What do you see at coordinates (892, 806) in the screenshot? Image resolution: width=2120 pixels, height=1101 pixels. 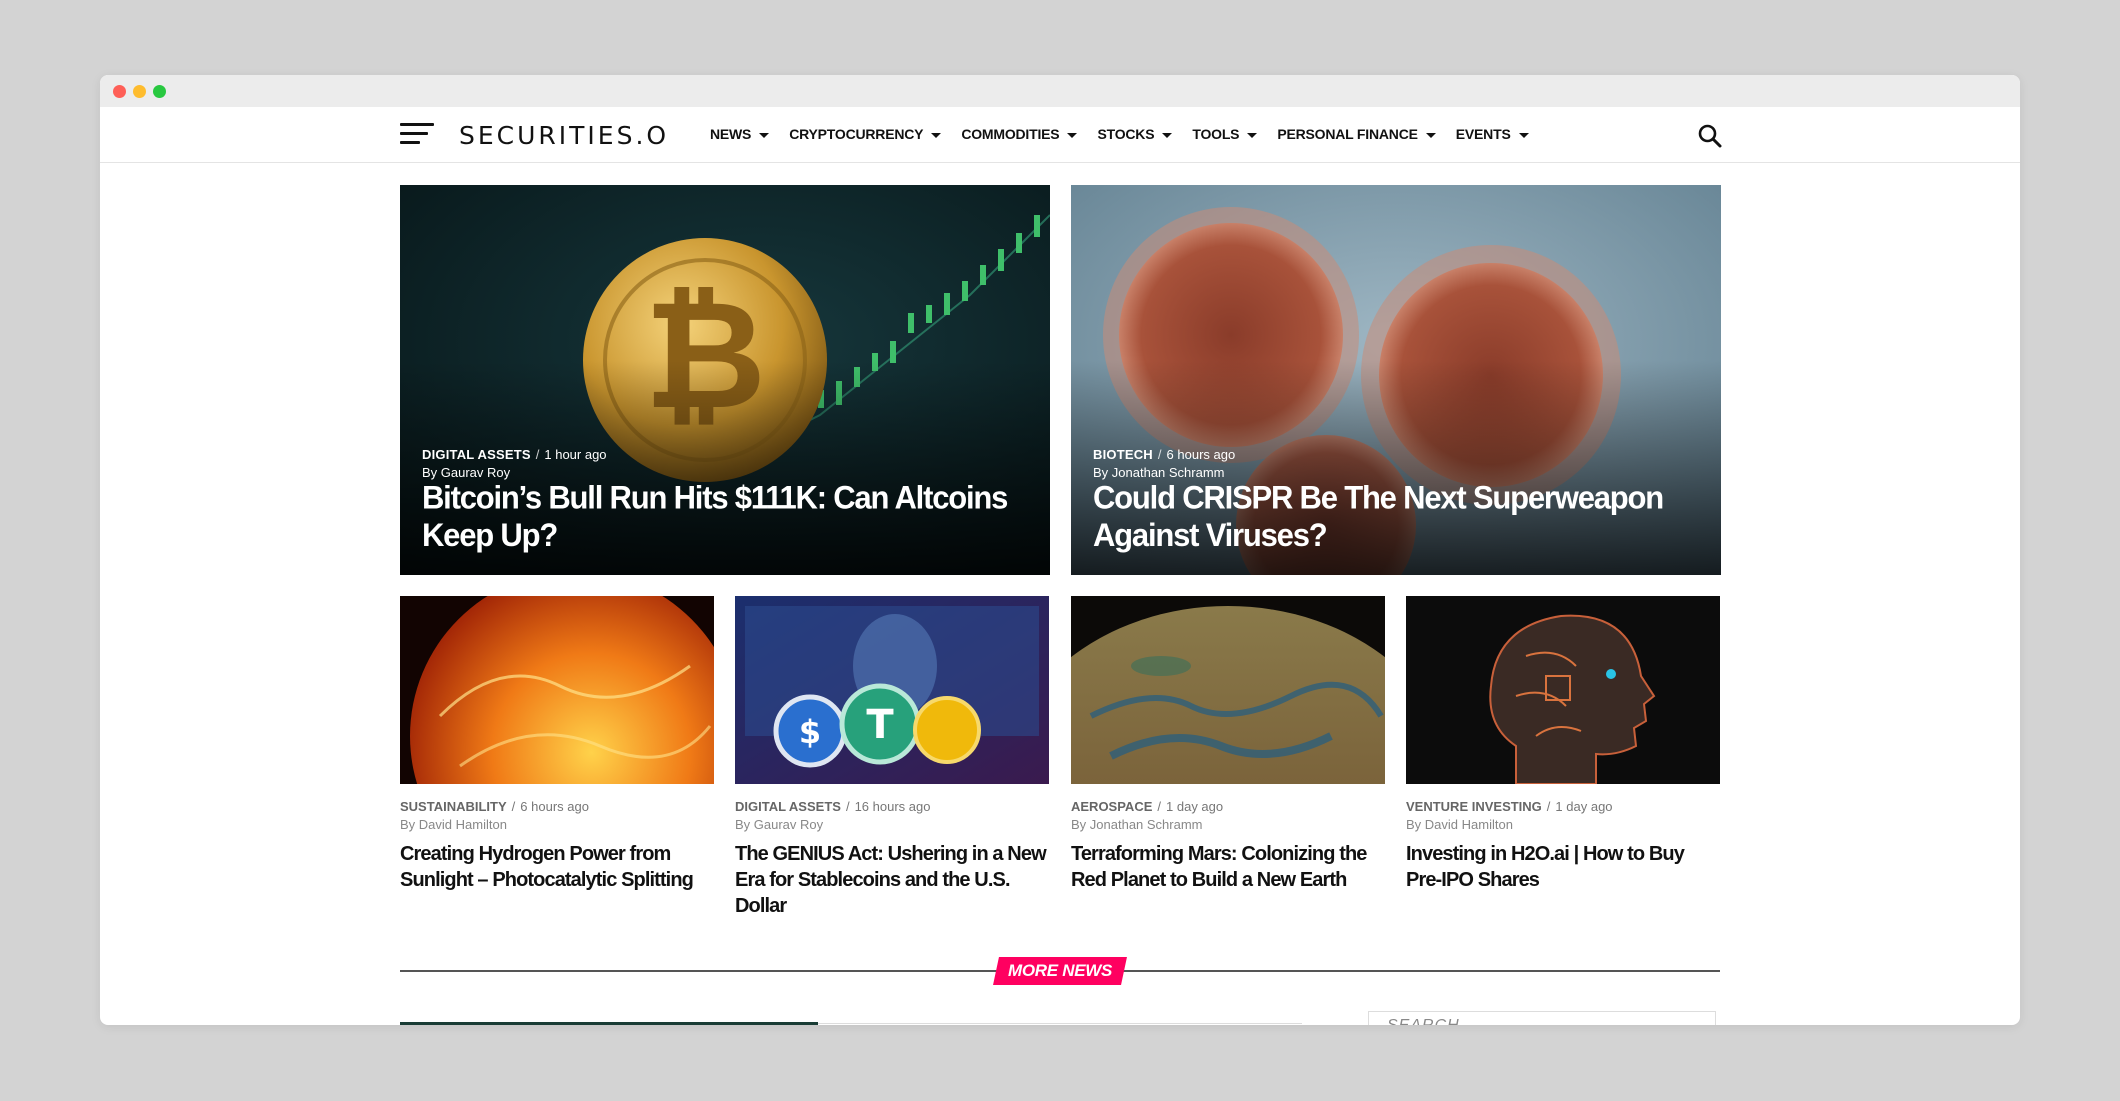 I see `timestamp: 16 hours ago` at bounding box center [892, 806].